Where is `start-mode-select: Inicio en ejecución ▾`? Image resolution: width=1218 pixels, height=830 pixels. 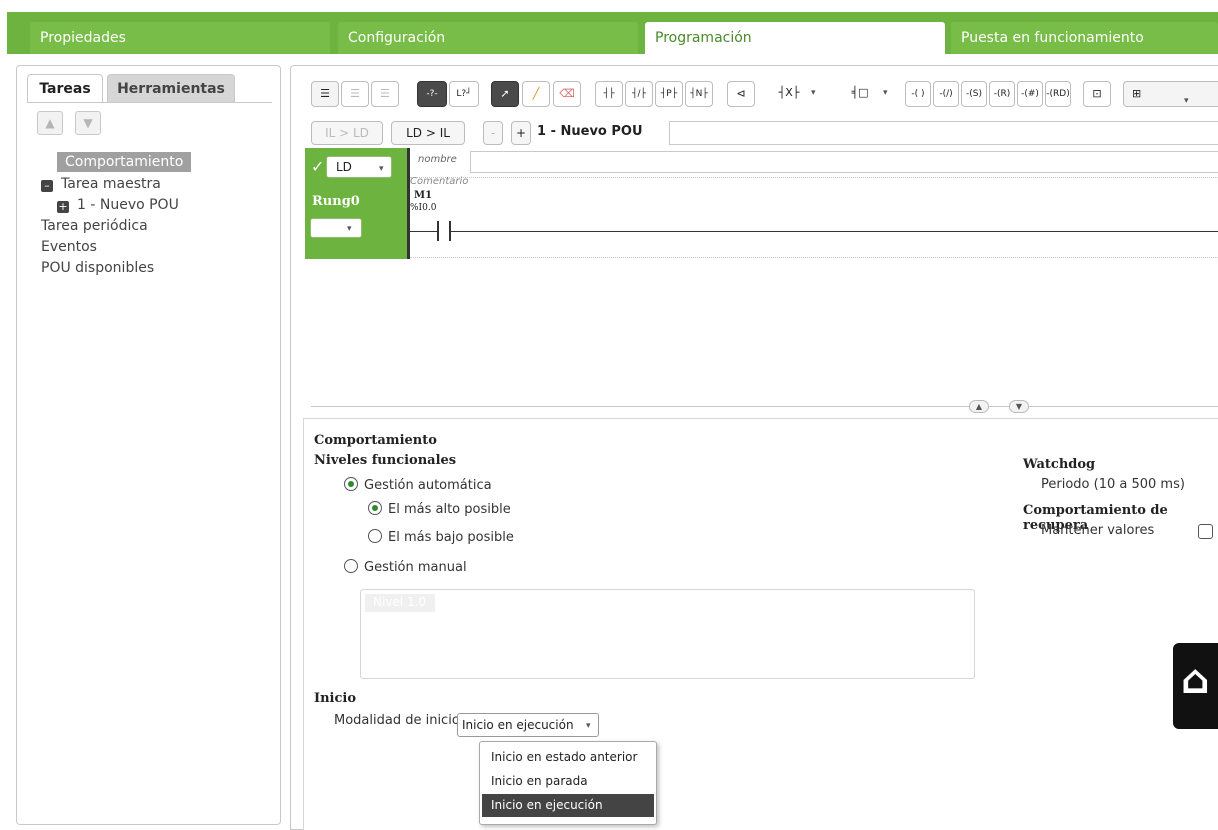 start-mode-select: Inicio en ejecución ▾ is located at coordinates (528, 725).